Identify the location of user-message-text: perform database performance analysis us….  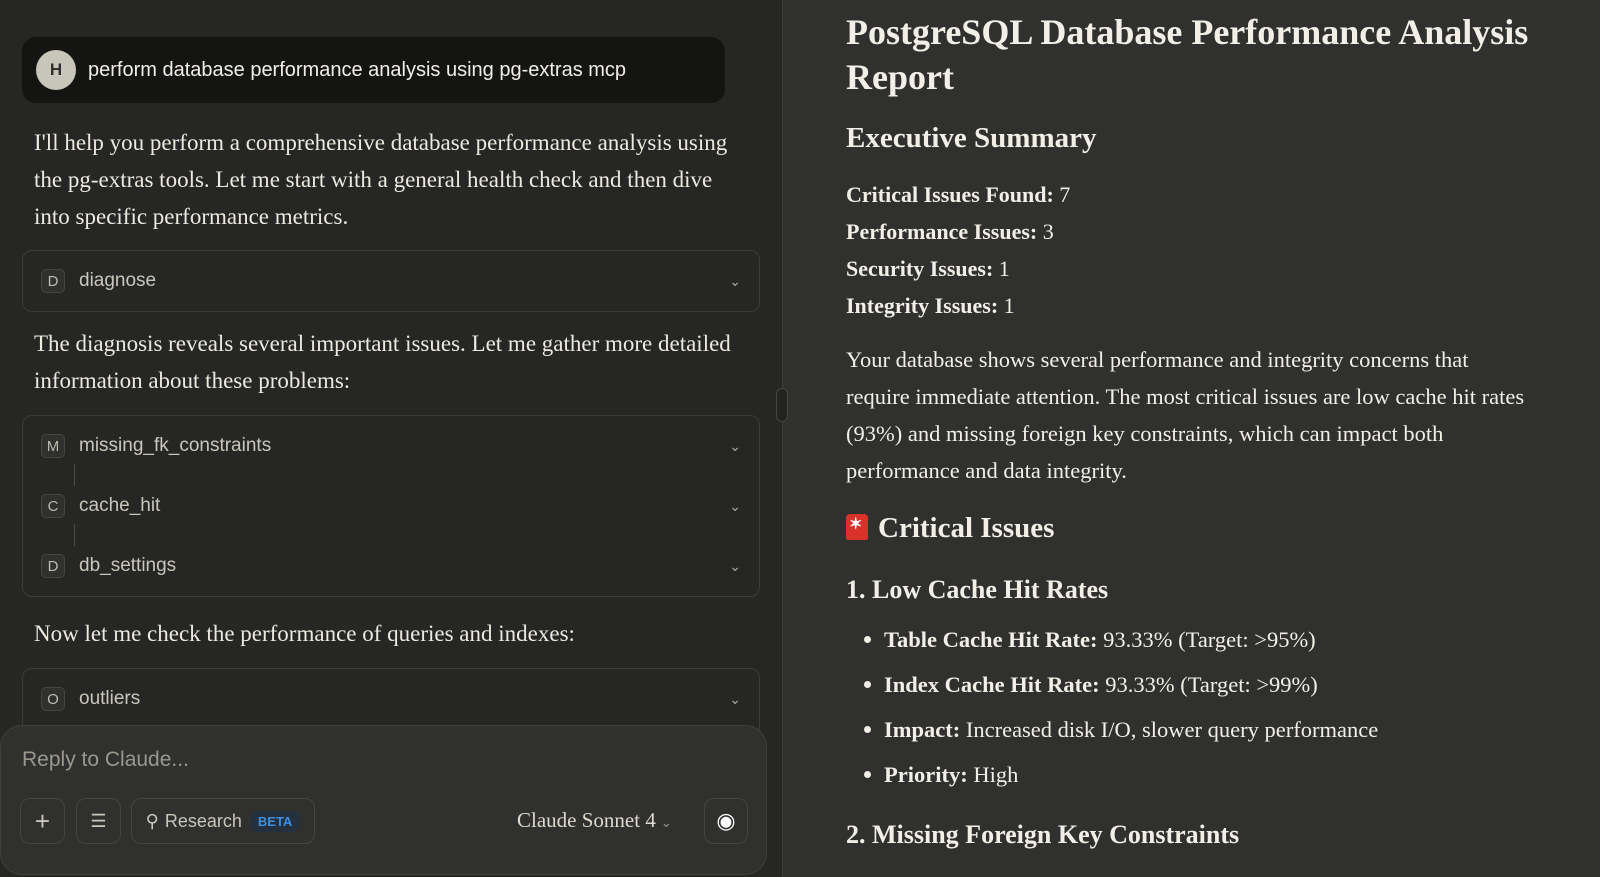
(357, 69).